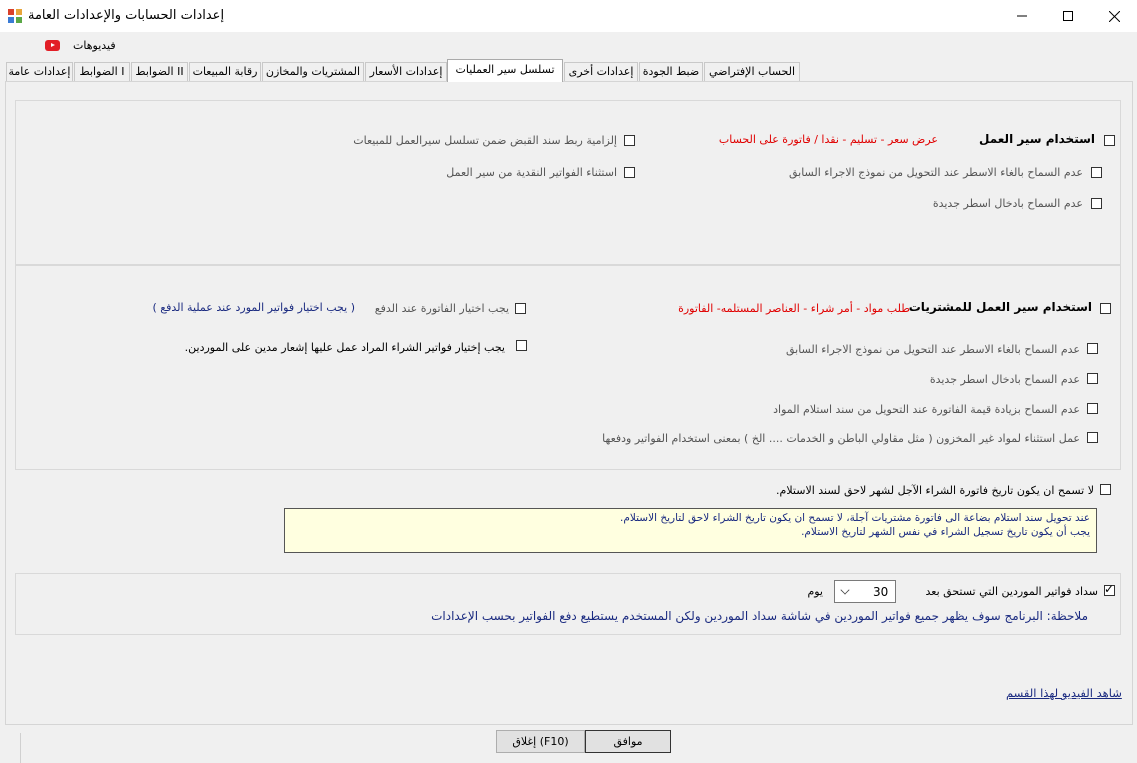 The width and height of the screenshot is (1137, 763). What do you see at coordinates (568, 16) in the screenshot?
I see `title-bar: إعدادات الحسابات والإعدادات العامة` at bounding box center [568, 16].